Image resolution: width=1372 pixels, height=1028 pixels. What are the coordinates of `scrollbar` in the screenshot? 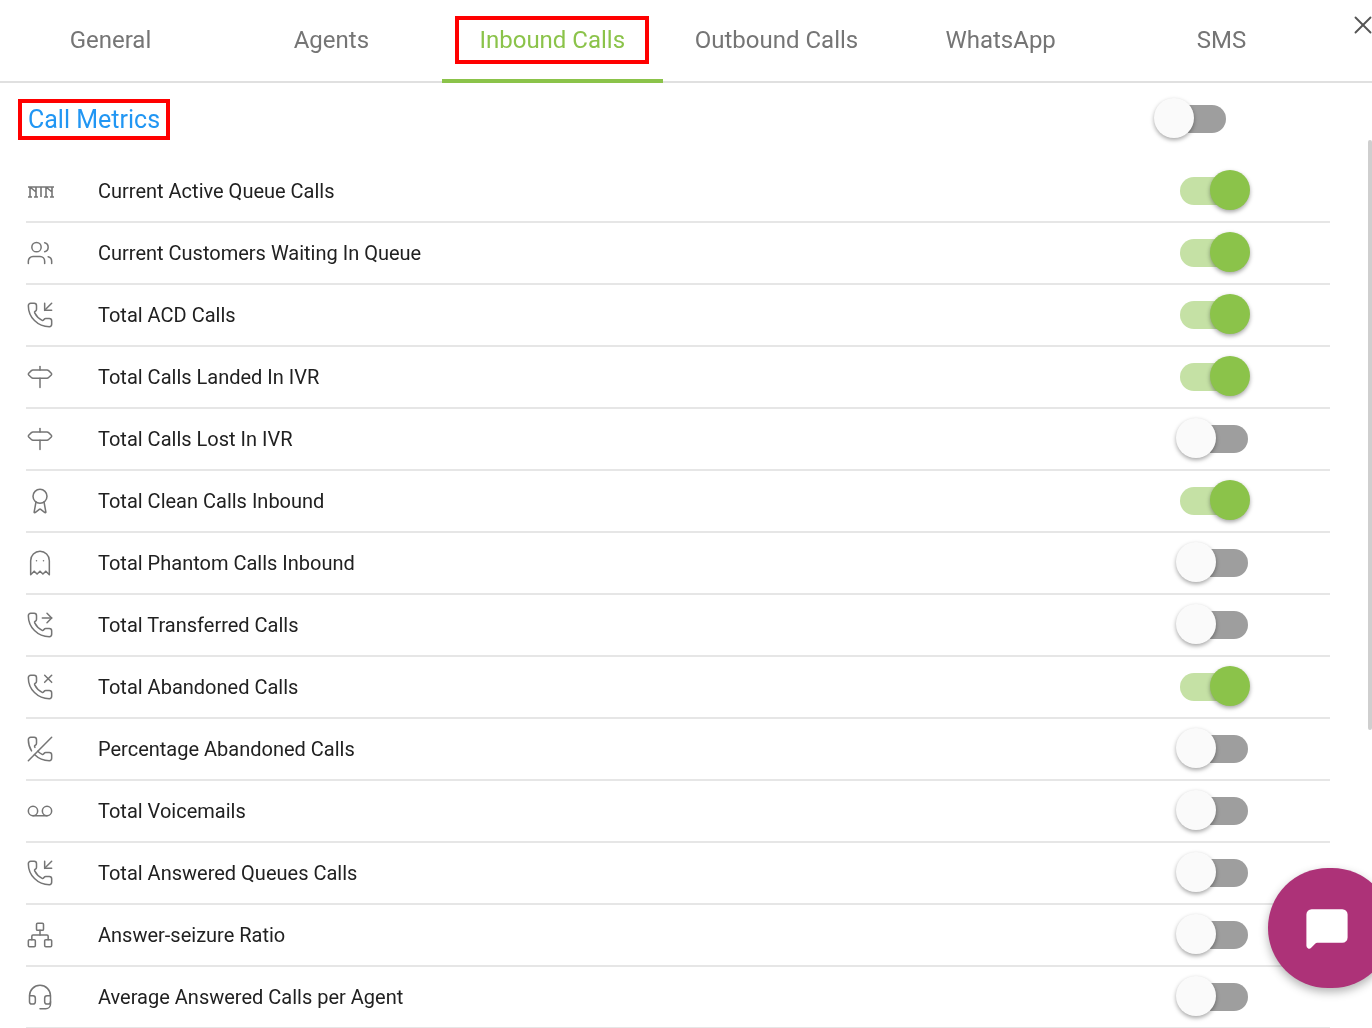 It's located at (1370, 435).